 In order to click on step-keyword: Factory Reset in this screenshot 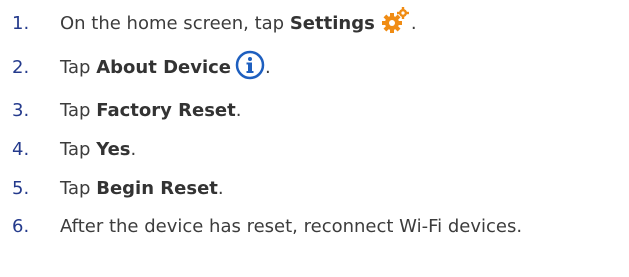, I will do `click(166, 110)`.